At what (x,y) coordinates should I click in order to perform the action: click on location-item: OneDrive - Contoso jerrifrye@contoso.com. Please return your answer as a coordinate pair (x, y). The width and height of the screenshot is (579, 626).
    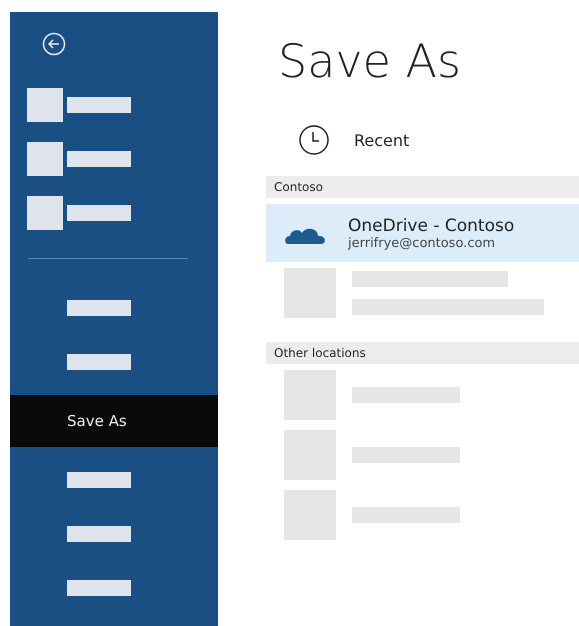
    Looking at the image, I should click on (422, 233).